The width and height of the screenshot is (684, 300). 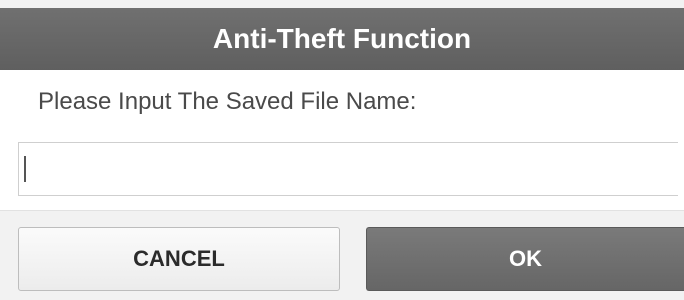 I want to click on dialog-title: Anti-Theft Function, so click(x=342, y=38).